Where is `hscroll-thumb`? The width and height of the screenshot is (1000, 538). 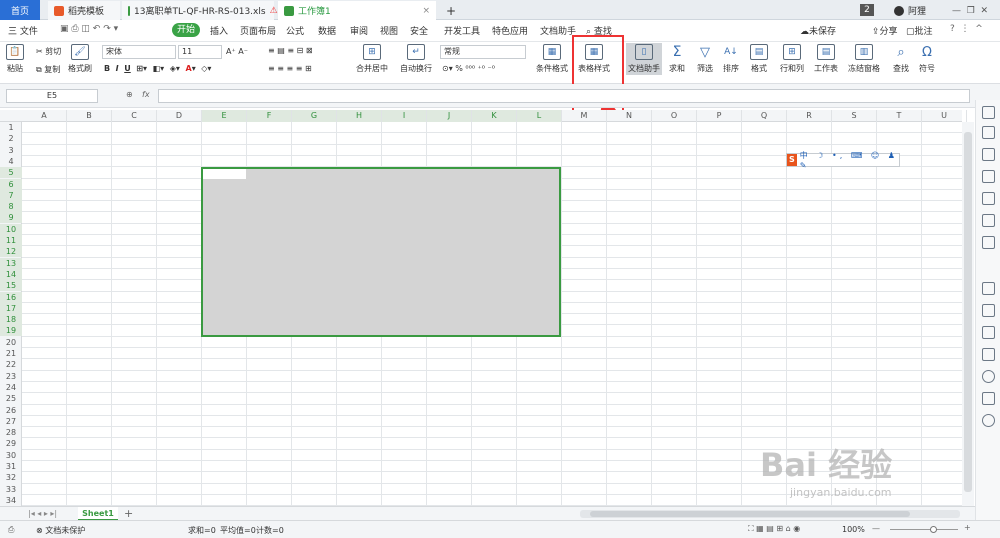
hscroll-thumb is located at coordinates (750, 514).